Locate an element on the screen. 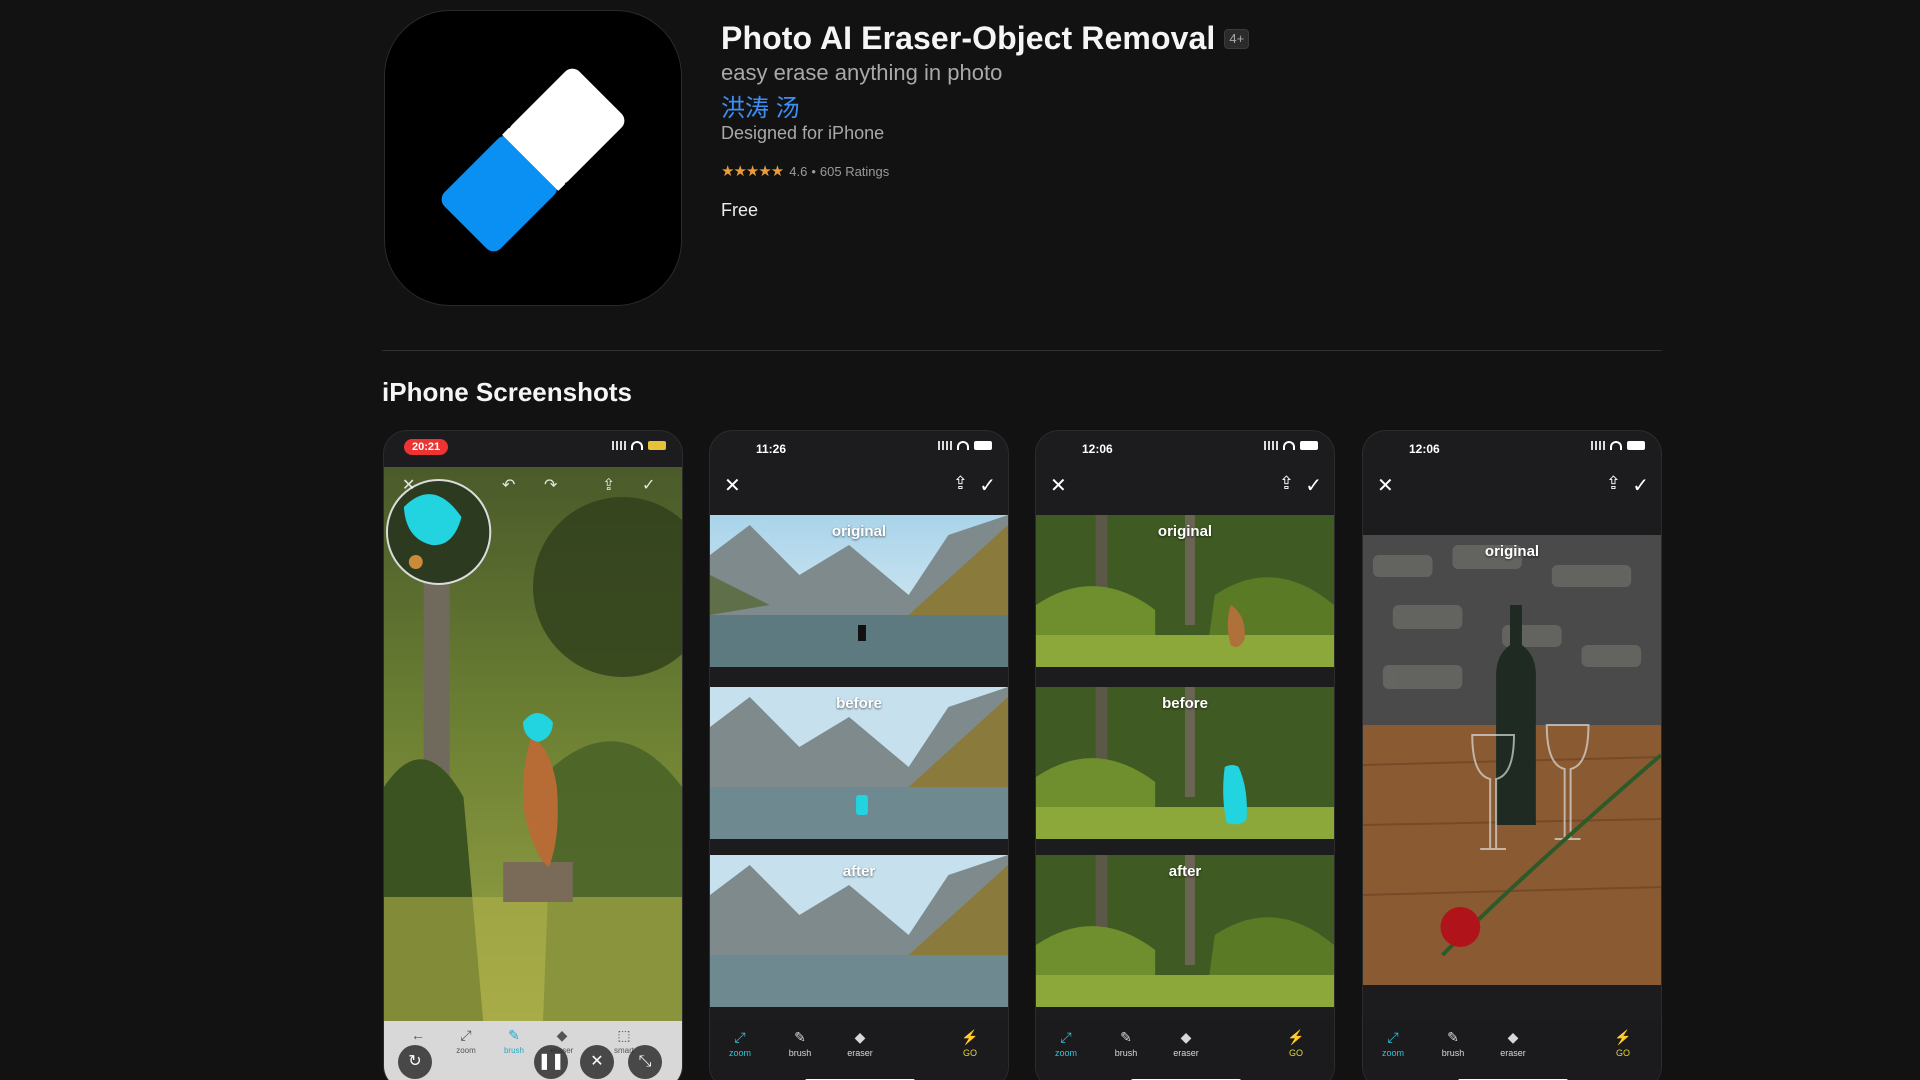 This screenshot has width=1920, height=1080. undo-icon: ↶ is located at coordinates (508, 485).